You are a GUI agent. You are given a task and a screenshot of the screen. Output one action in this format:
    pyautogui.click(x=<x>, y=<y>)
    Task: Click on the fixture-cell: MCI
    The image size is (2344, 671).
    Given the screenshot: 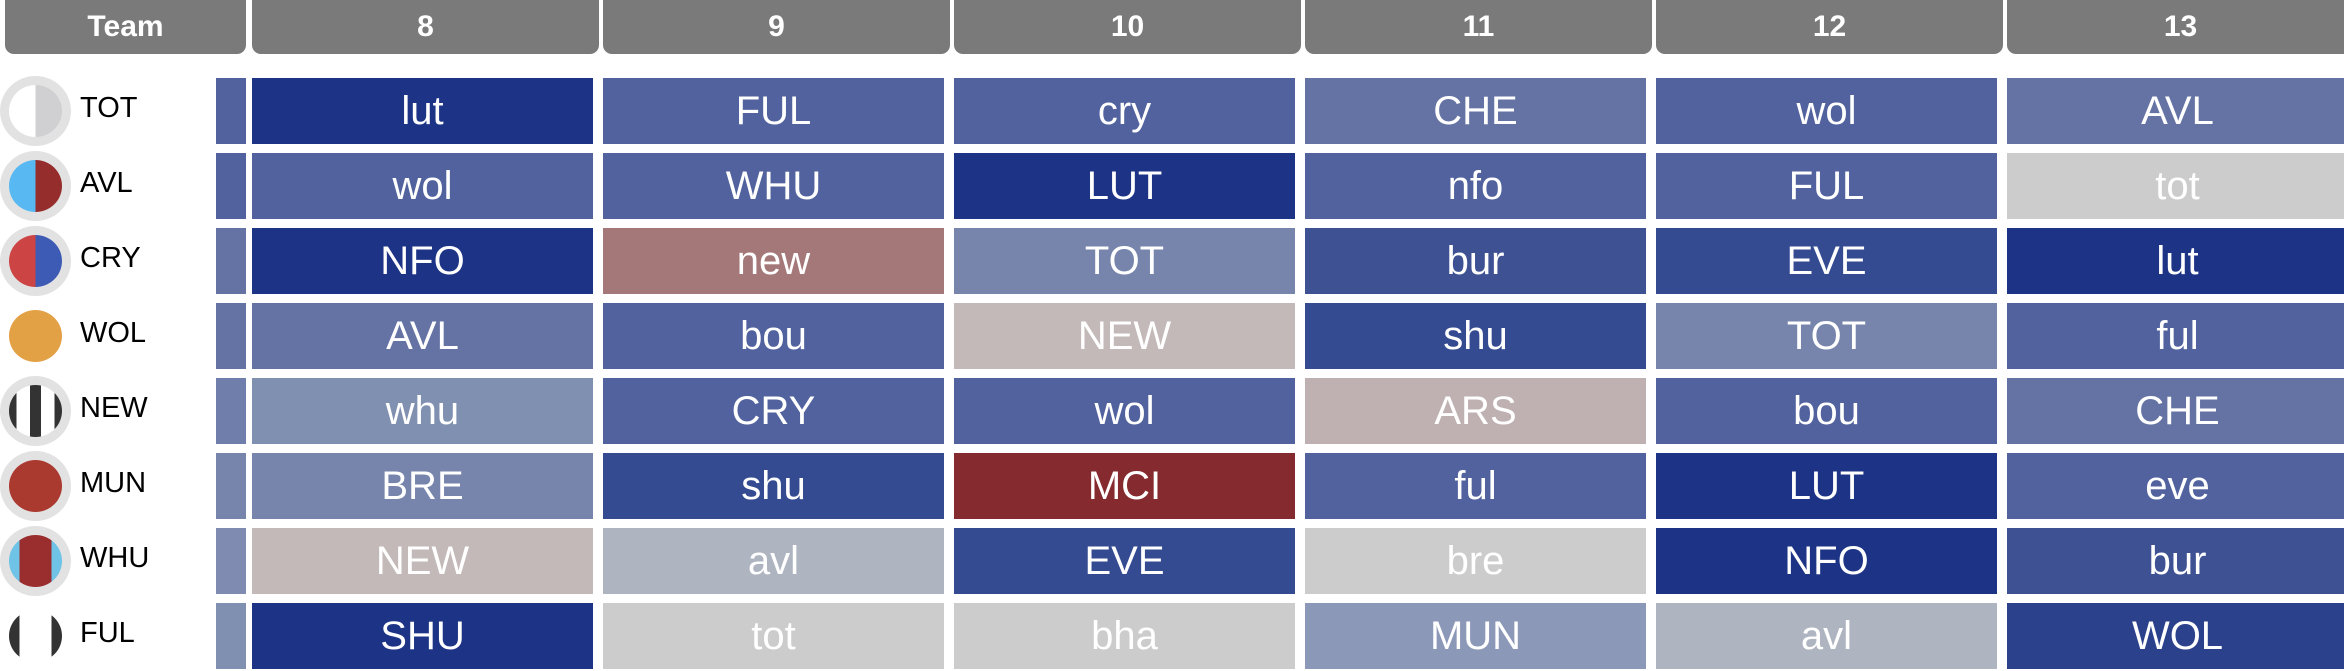 What is the action you would take?
    pyautogui.click(x=1124, y=486)
    